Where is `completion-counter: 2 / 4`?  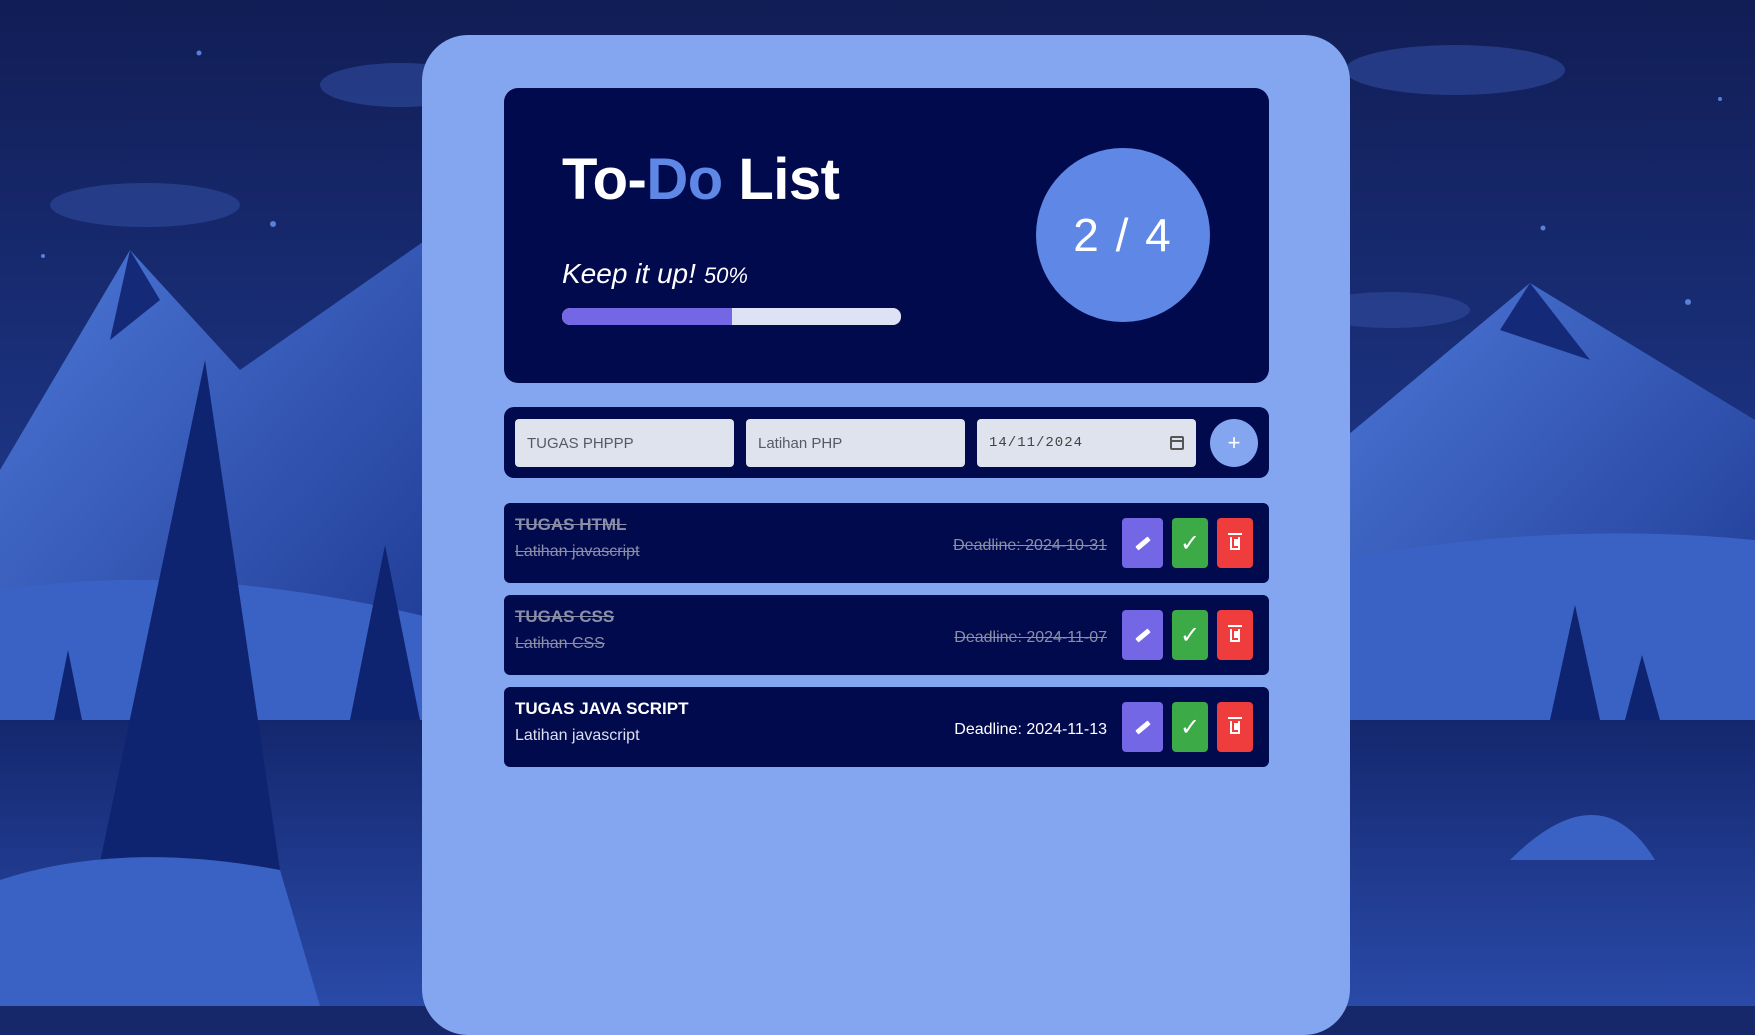 completion-counter: 2 / 4 is located at coordinates (1123, 235).